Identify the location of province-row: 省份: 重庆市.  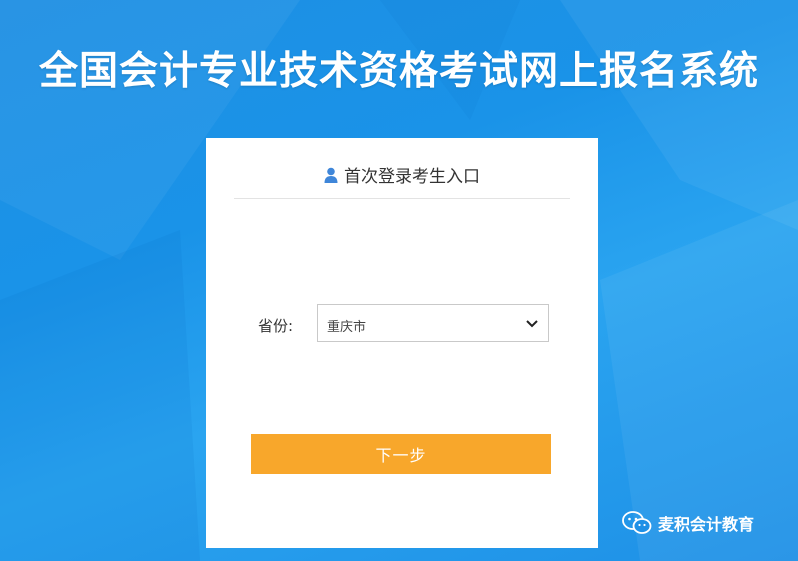
(406, 324).